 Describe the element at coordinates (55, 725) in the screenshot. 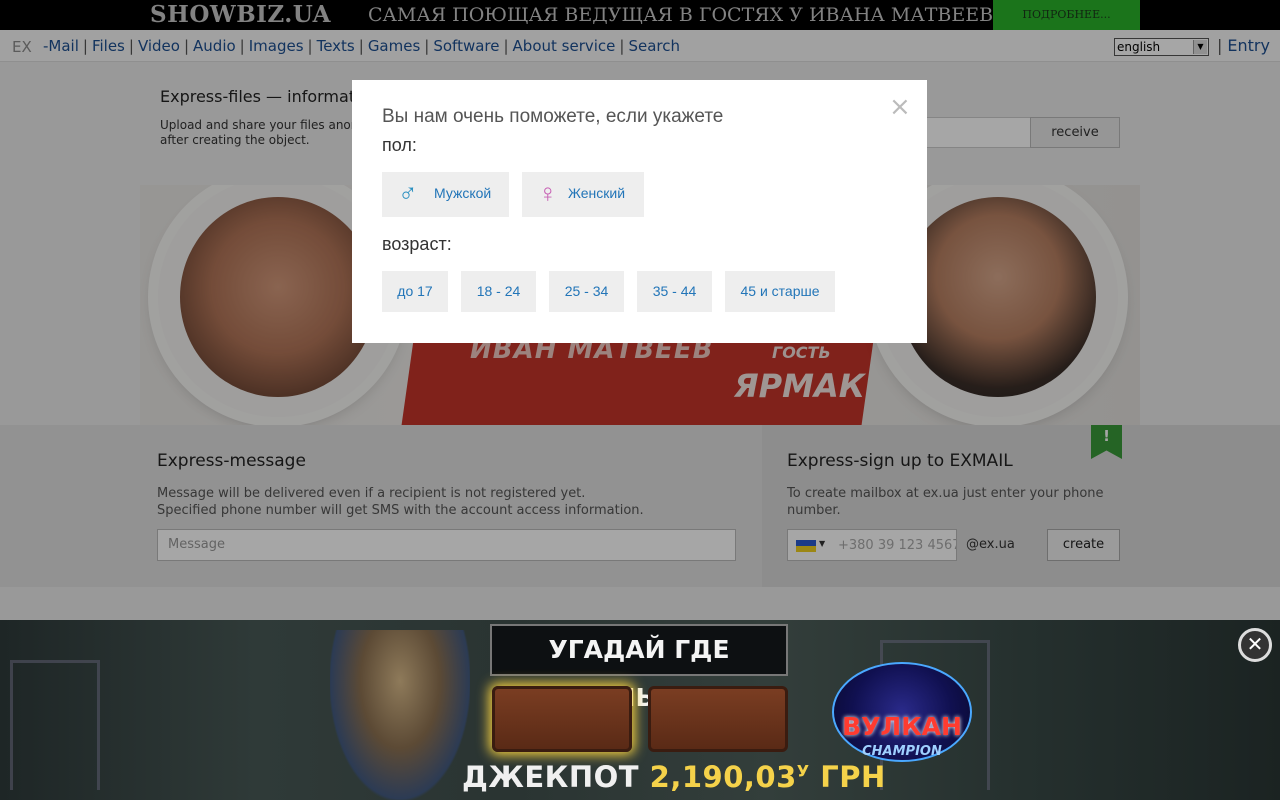

I see `ad-bunk-left` at that location.